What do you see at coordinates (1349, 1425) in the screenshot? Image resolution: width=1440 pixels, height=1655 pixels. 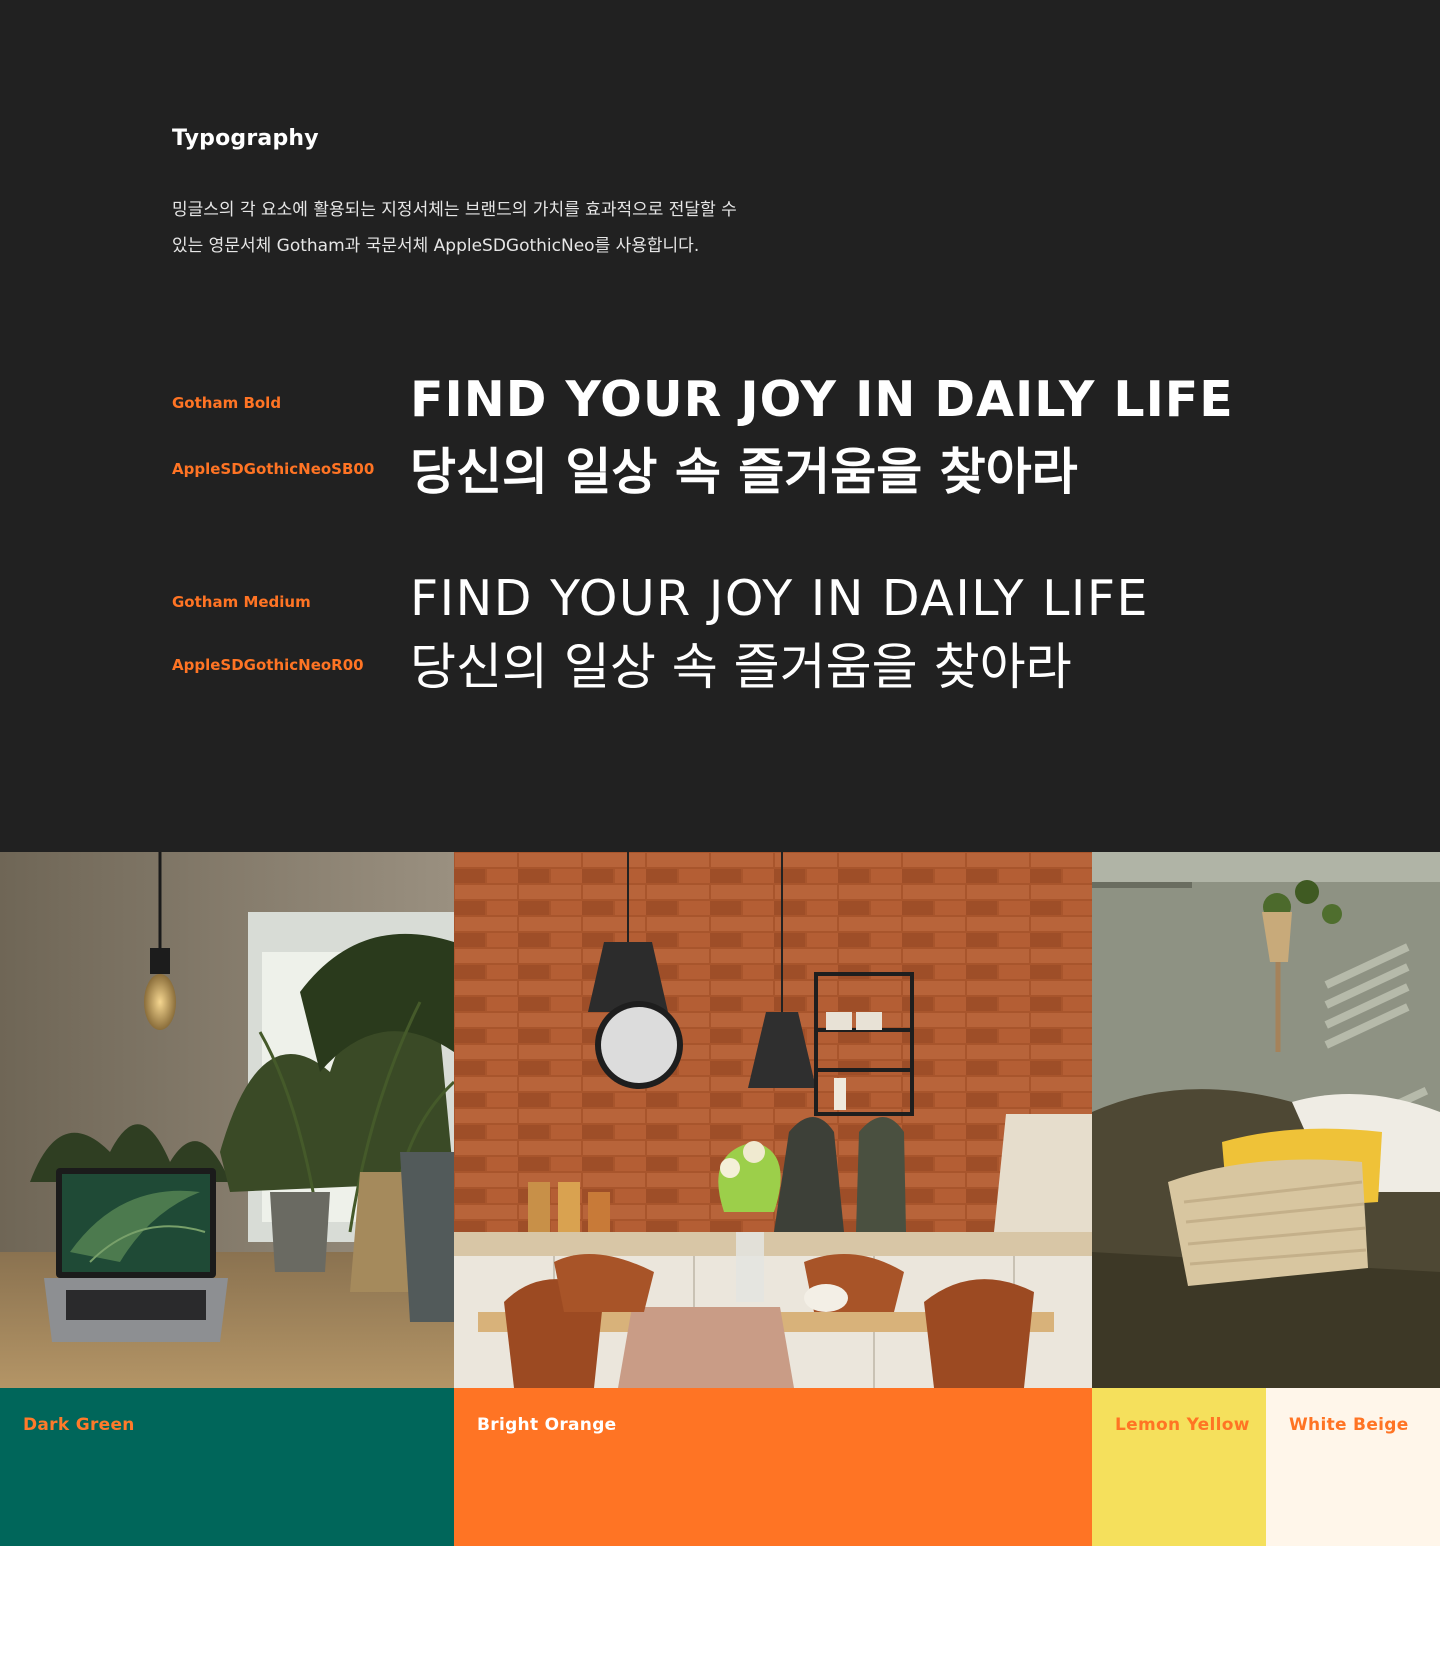 I see `swatch-label: White Beige` at bounding box center [1349, 1425].